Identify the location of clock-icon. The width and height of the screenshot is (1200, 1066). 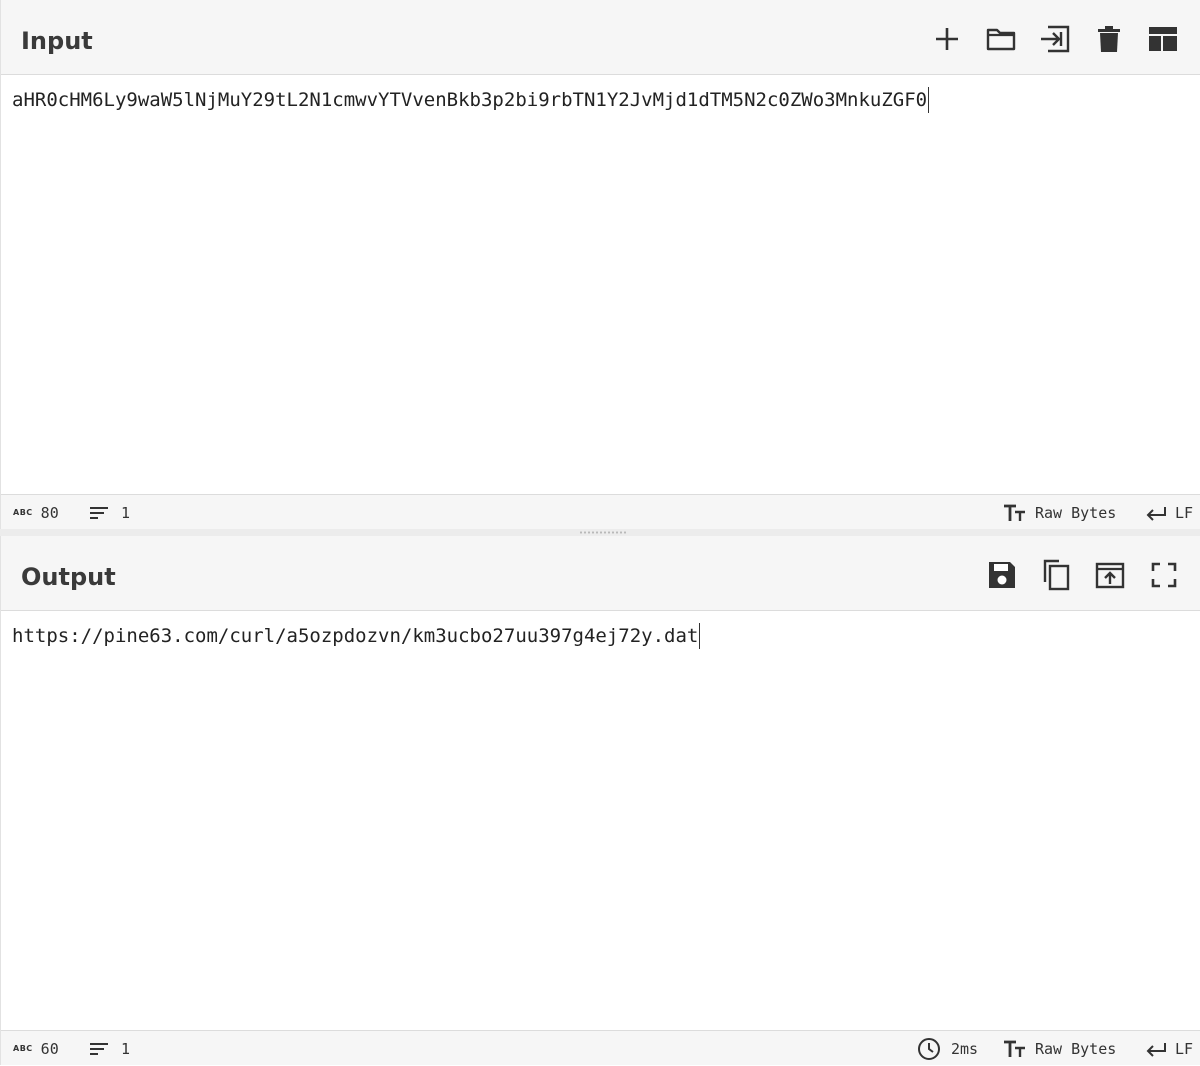
(929, 1048).